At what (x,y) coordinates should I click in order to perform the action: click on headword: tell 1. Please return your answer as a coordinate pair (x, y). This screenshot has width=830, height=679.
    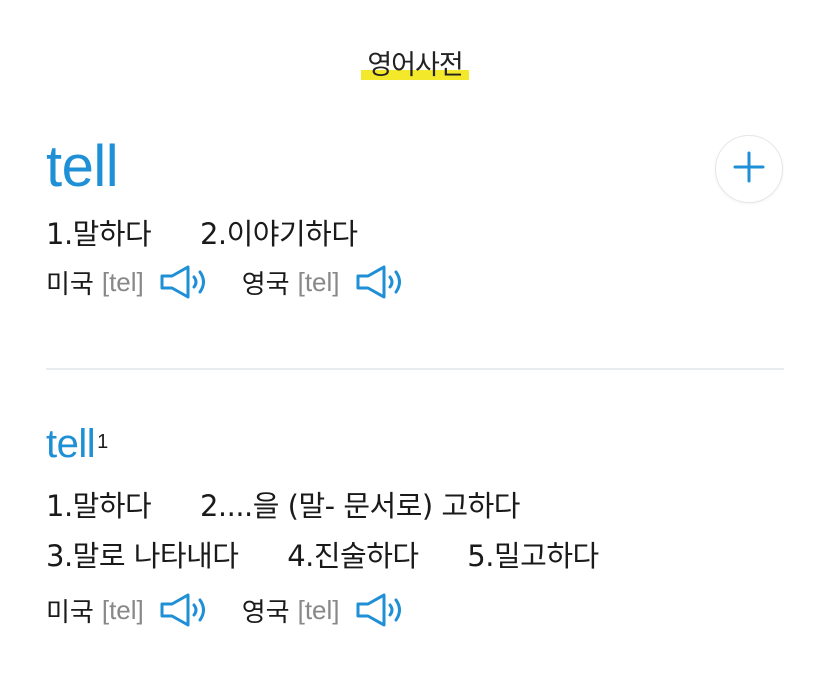
    Looking at the image, I should click on (416, 444).